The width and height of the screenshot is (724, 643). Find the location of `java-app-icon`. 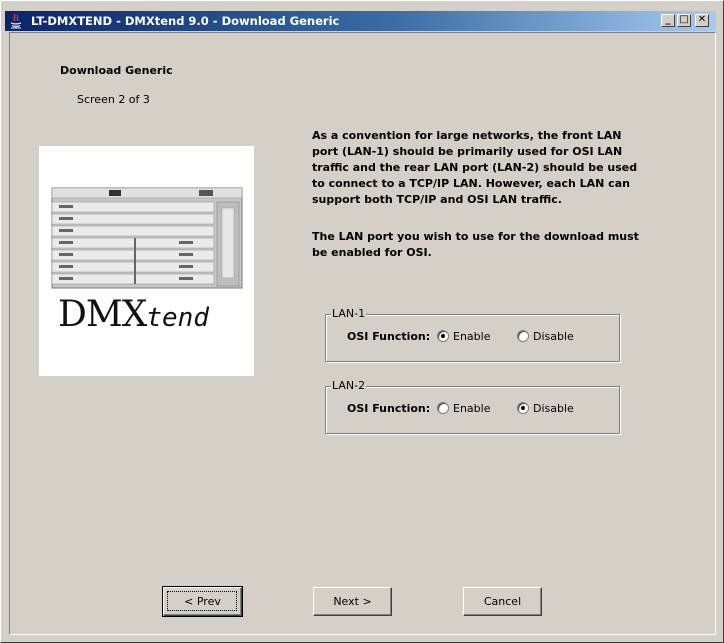

java-app-icon is located at coordinates (16, 21).